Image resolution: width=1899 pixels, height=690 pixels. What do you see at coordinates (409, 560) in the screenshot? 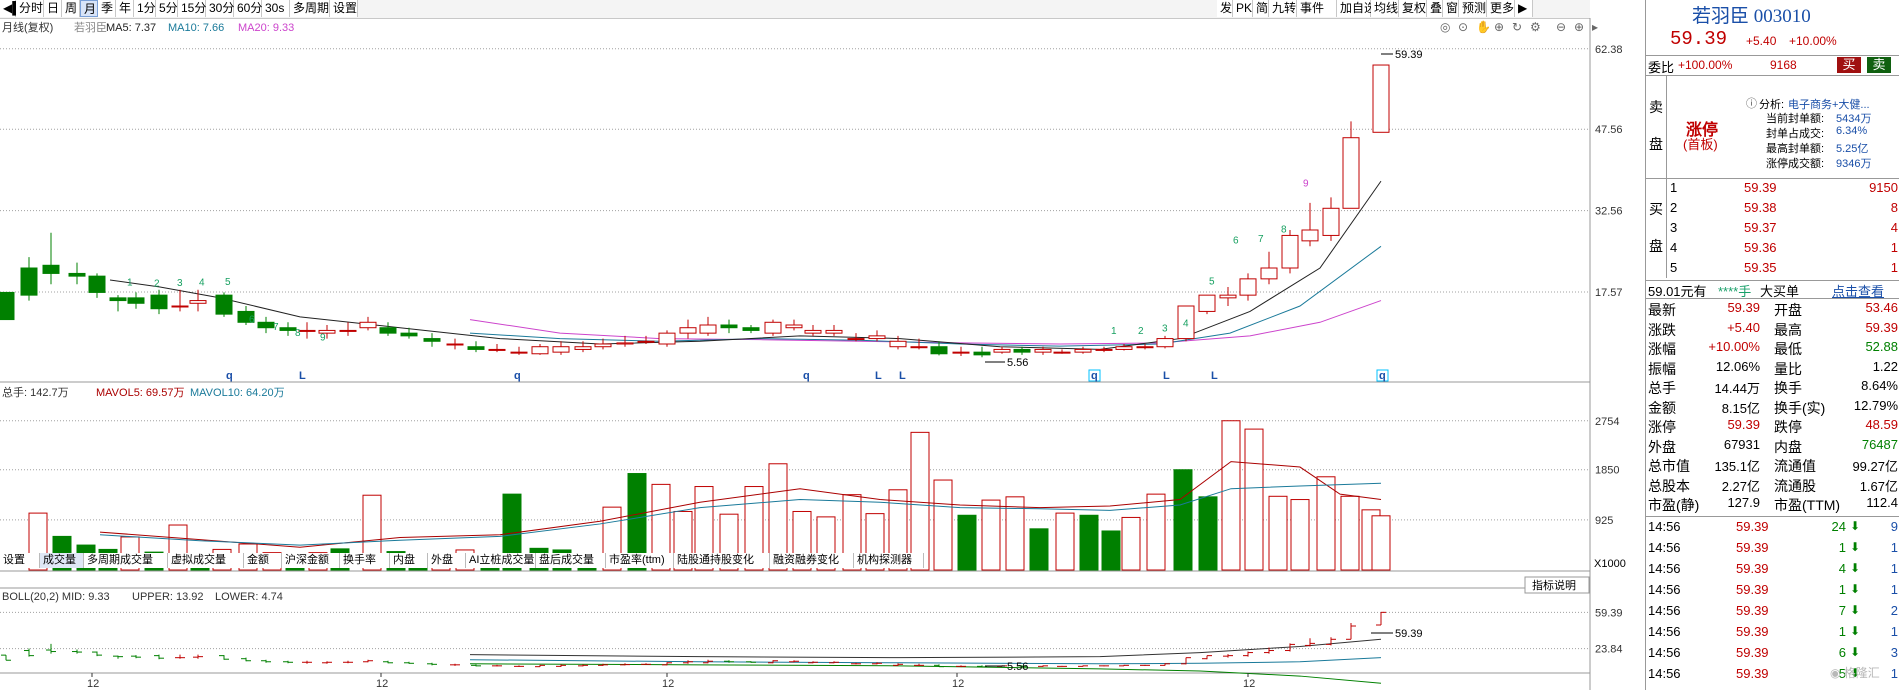
I see `indicator-tab-7: 内盘` at bounding box center [409, 560].